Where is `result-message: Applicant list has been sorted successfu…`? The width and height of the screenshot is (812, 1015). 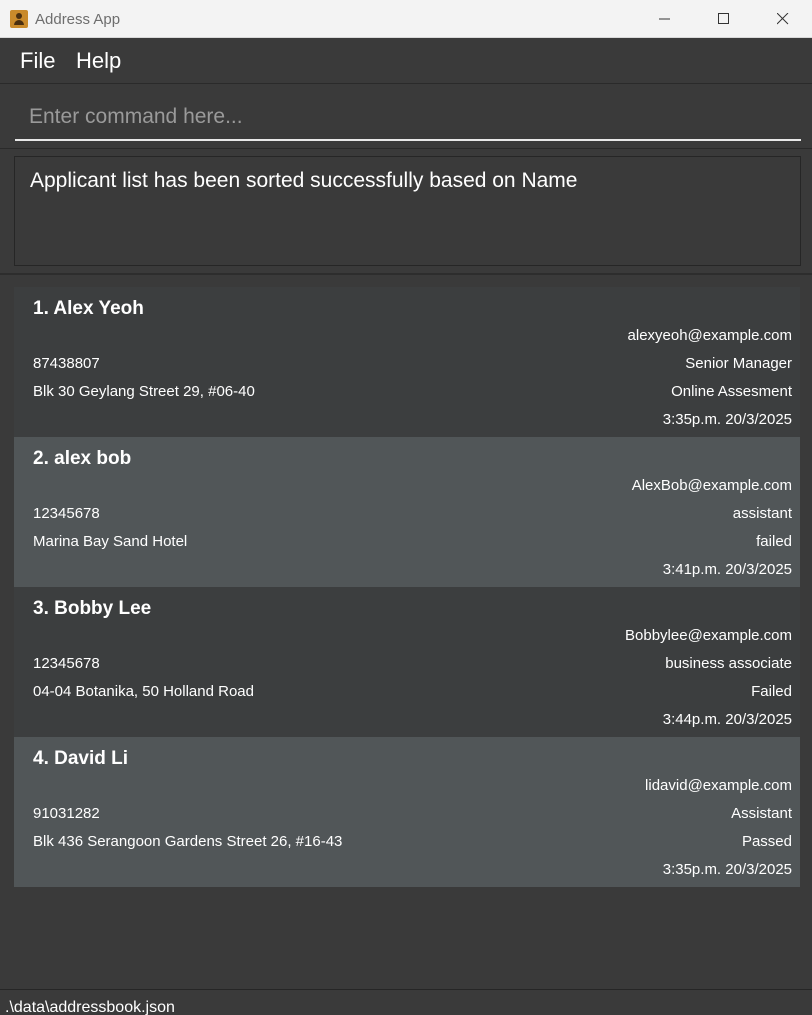
result-message: Applicant list has been sorted successfu… is located at coordinates (304, 180).